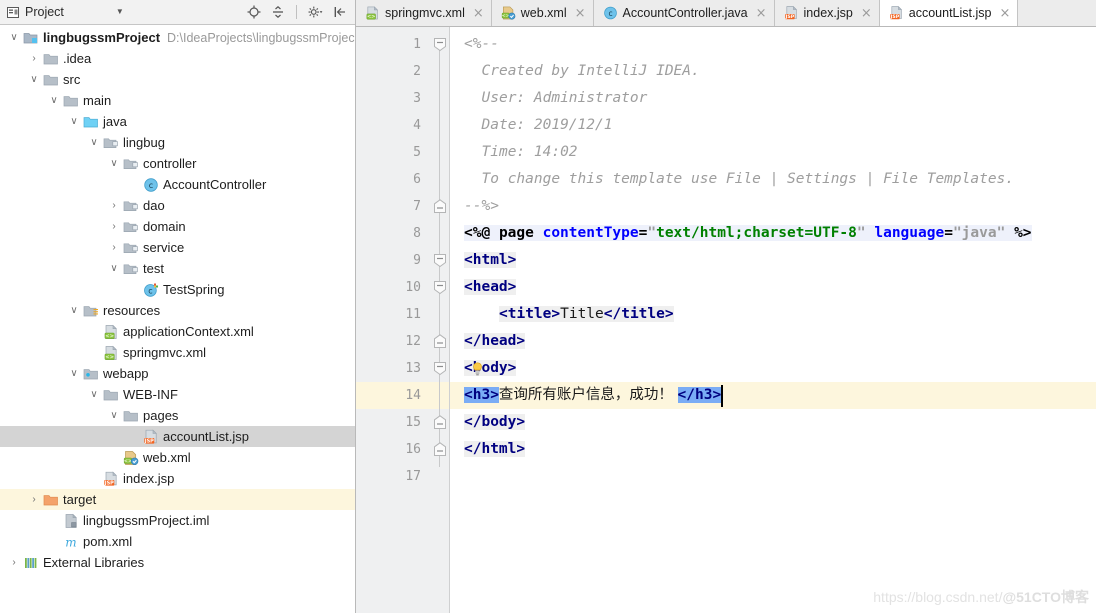 The image size is (1097, 613). What do you see at coordinates (177, 457) in the screenshot?
I see `tree-item-web-xml: ›<> web.xml` at bounding box center [177, 457].